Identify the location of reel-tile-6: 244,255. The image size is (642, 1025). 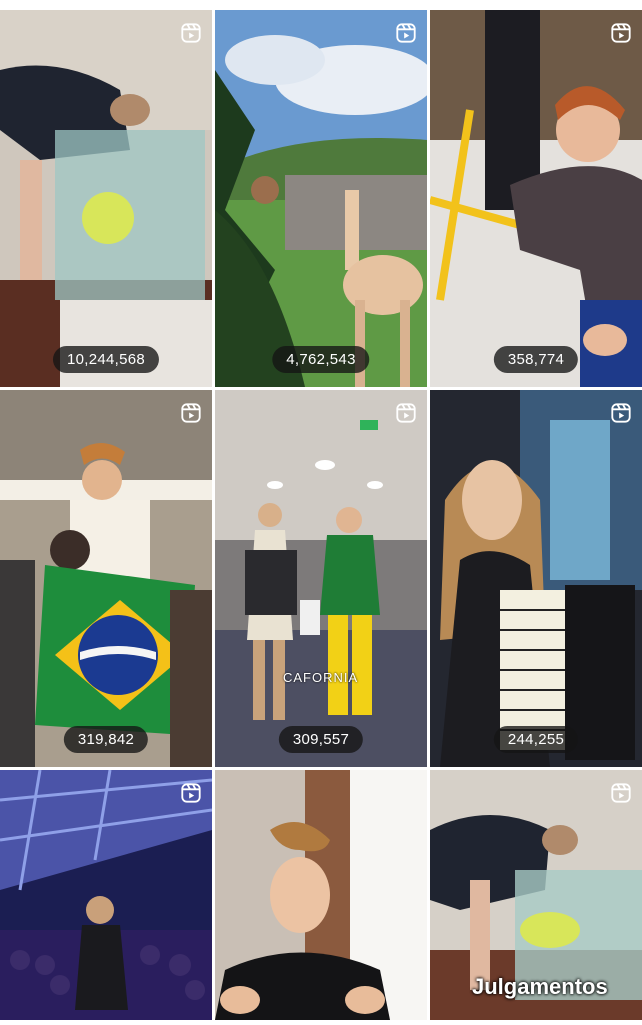
(536, 578).